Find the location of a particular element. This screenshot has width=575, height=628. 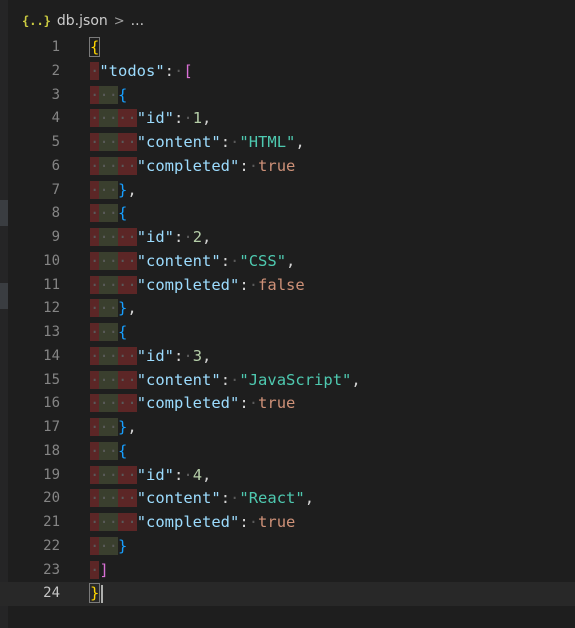

code-line: 10 ·····"content":·"CSS", is located at coordinates (287, 262).